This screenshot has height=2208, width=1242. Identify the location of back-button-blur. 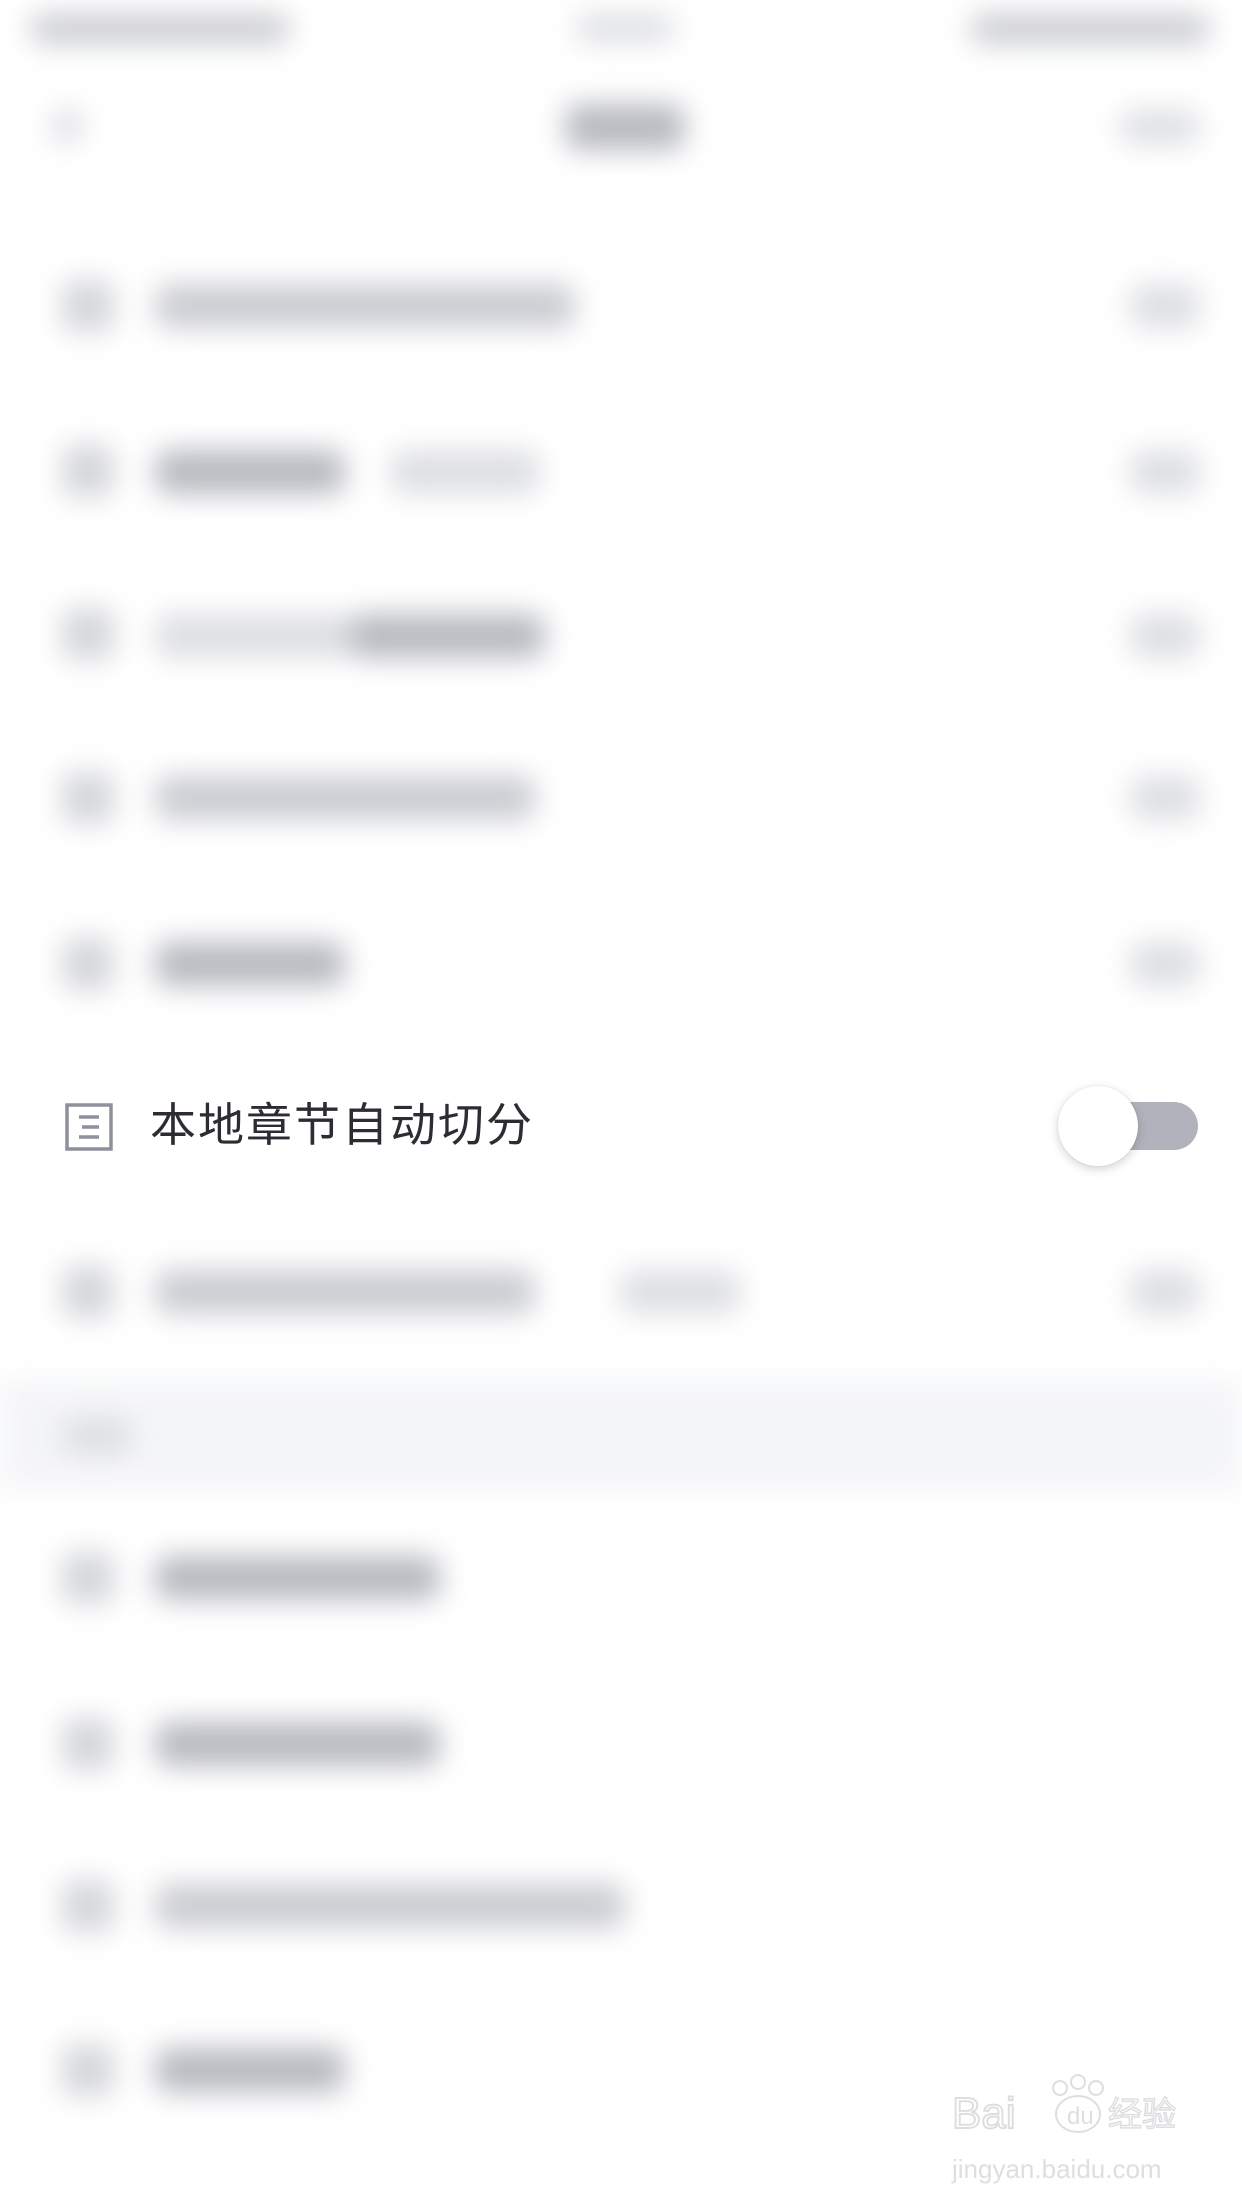
(67, 126).